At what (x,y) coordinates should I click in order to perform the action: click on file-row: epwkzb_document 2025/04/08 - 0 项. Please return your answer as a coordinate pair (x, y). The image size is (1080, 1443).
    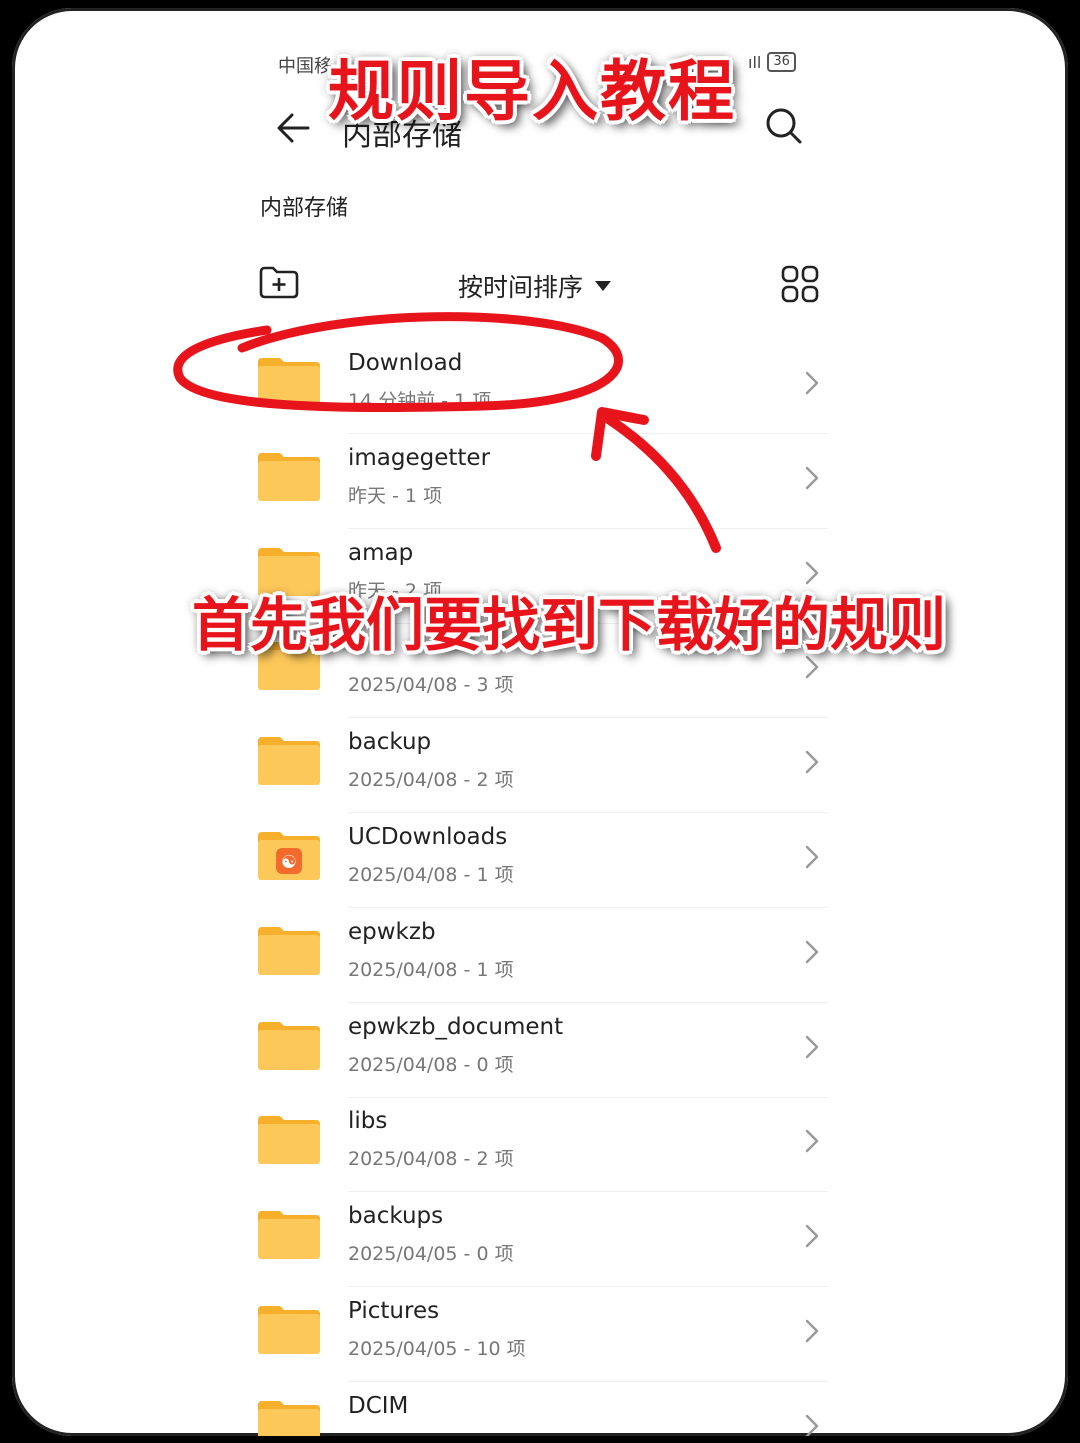
    Looking at the image, I should click on (540, 1051).